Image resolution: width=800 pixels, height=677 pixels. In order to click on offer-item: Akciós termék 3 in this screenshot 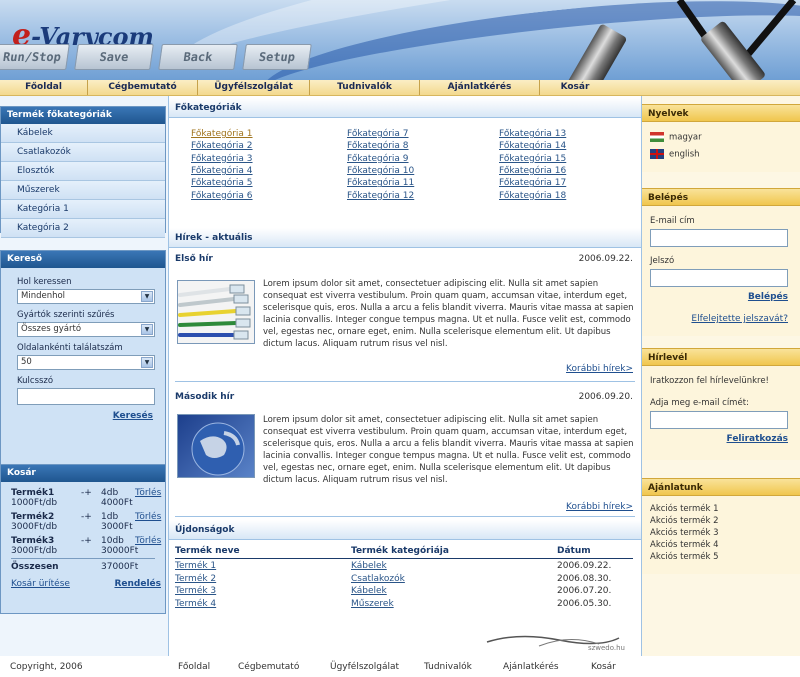, I will do `click(725, 533)`.